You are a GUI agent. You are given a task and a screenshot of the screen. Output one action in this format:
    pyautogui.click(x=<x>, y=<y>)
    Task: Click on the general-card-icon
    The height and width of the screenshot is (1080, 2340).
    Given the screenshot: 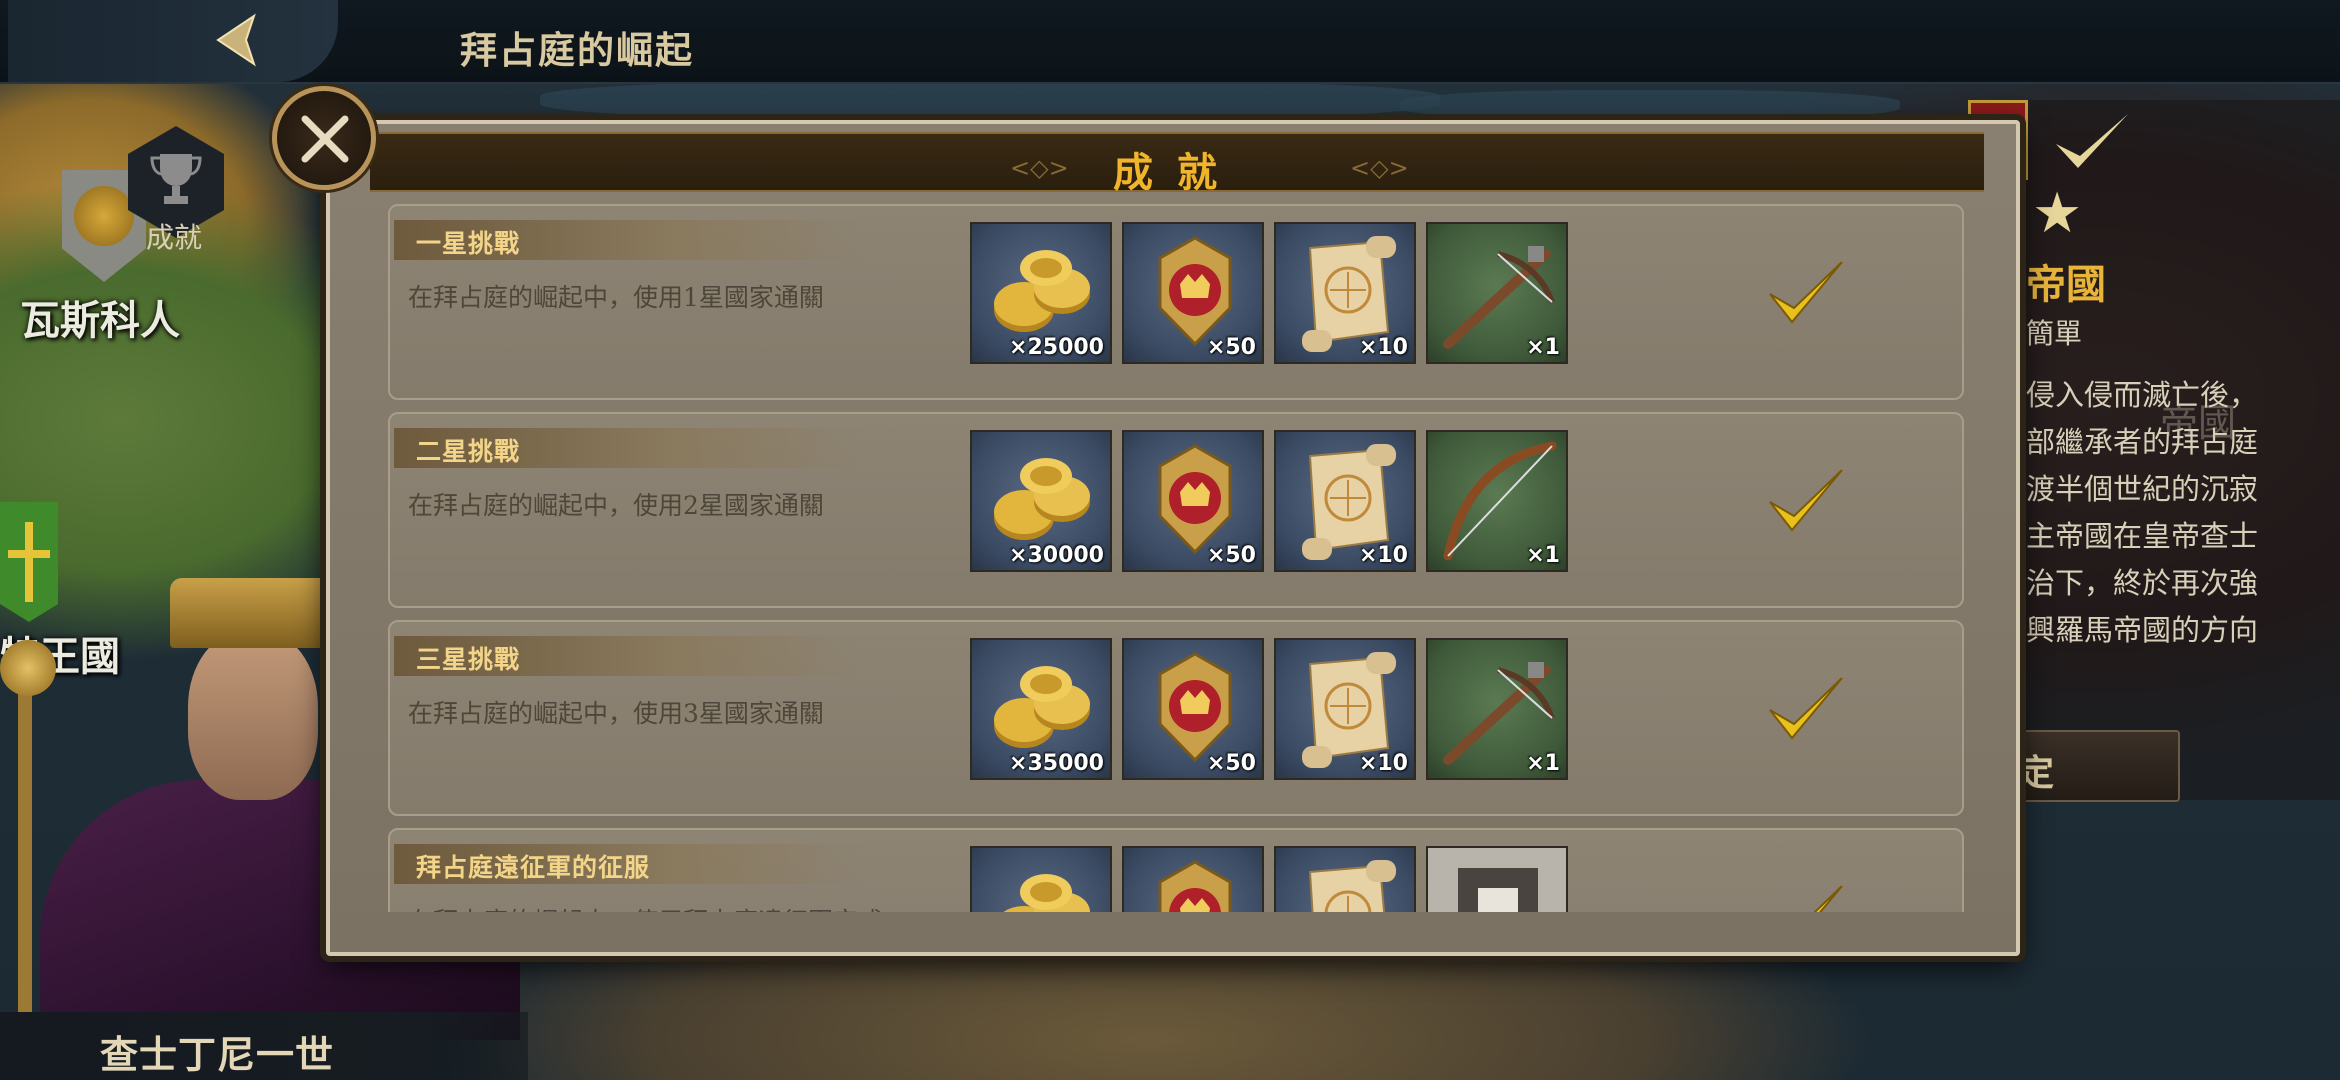 What is the action you would take?
    pyautogui.click(x=1497, y=880)
    